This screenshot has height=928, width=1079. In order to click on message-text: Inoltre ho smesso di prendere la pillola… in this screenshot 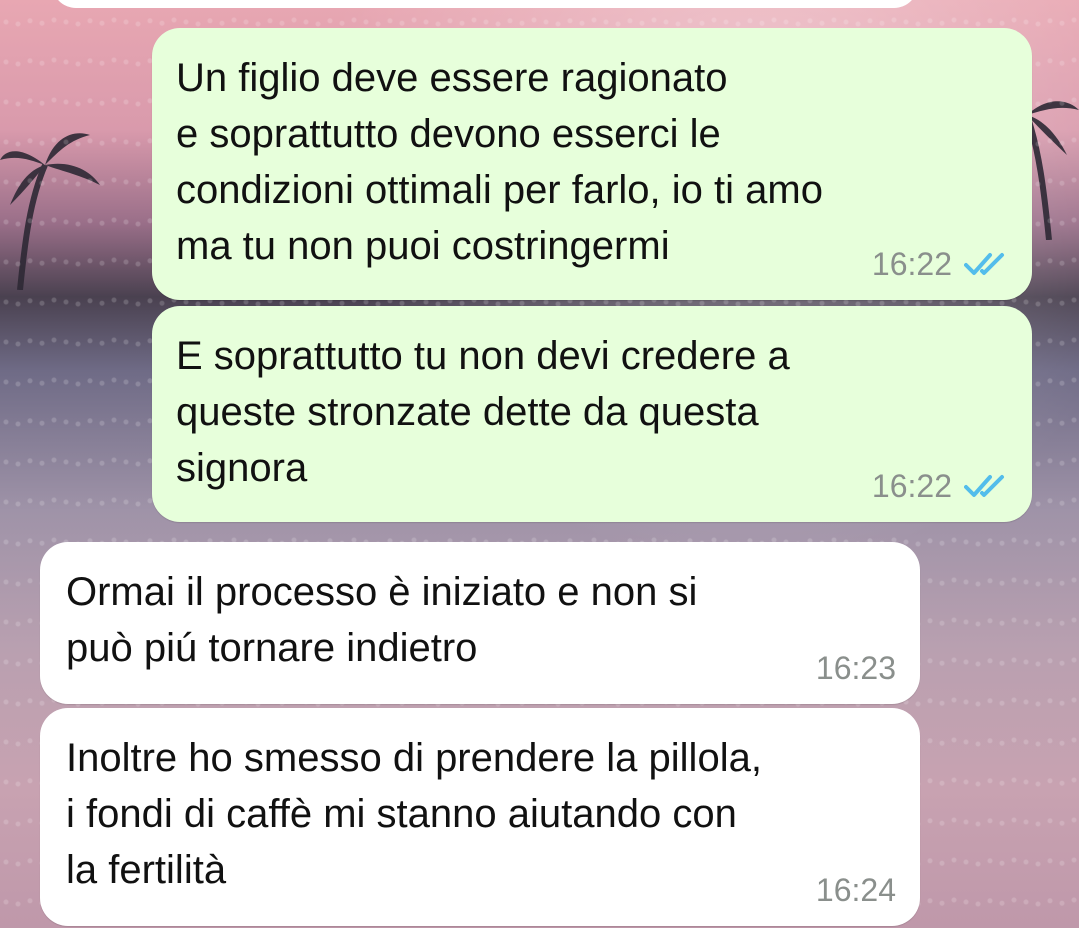, I will do `click(414, 814)`.